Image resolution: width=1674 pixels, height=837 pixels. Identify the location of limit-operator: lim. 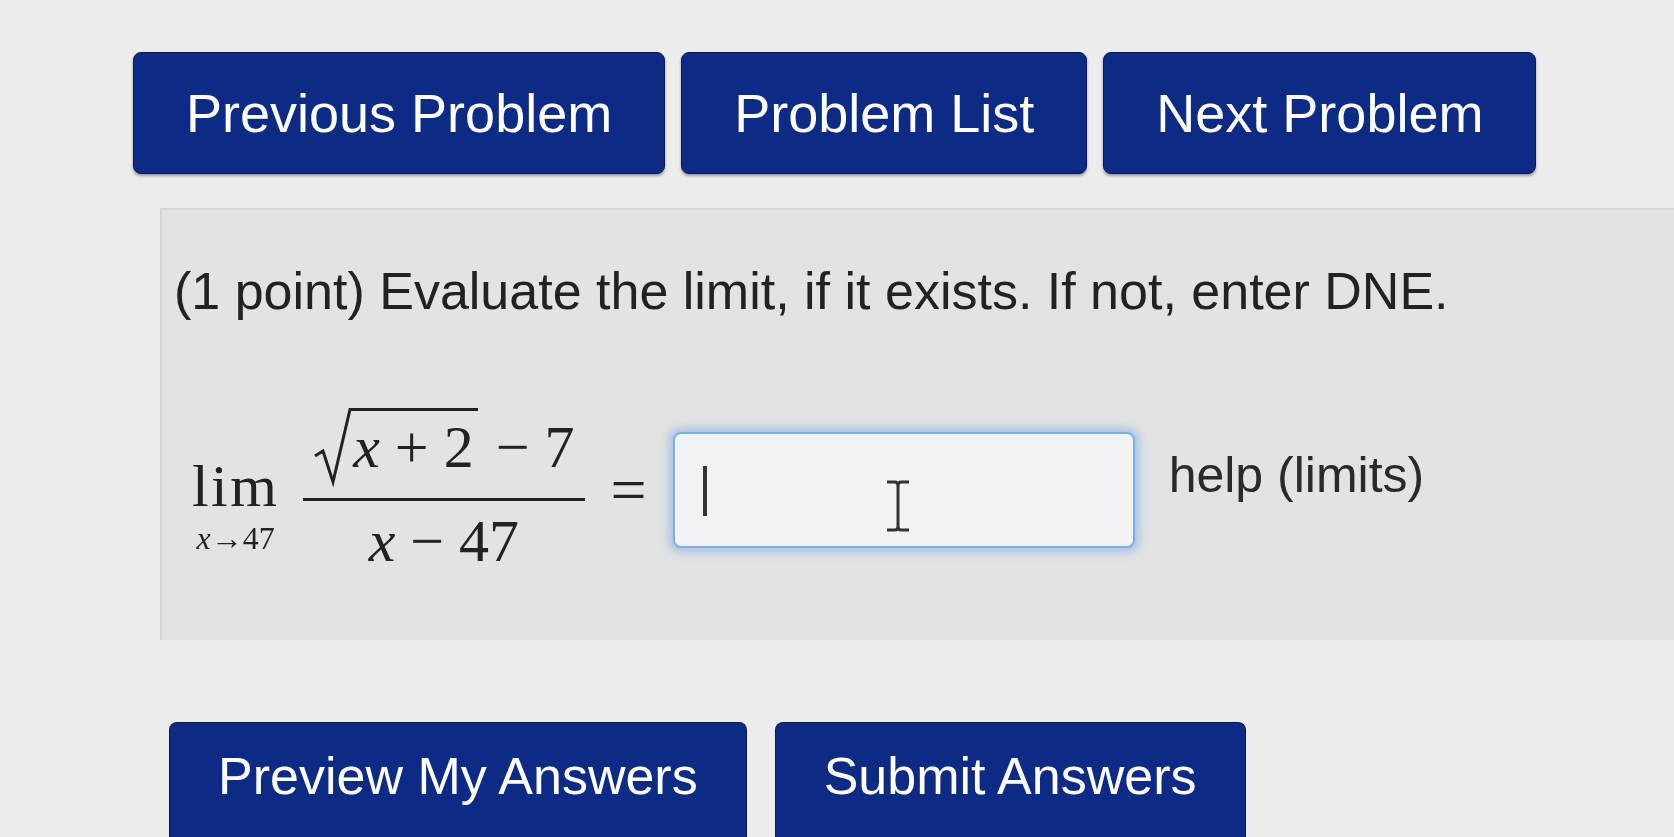
(236, 485).